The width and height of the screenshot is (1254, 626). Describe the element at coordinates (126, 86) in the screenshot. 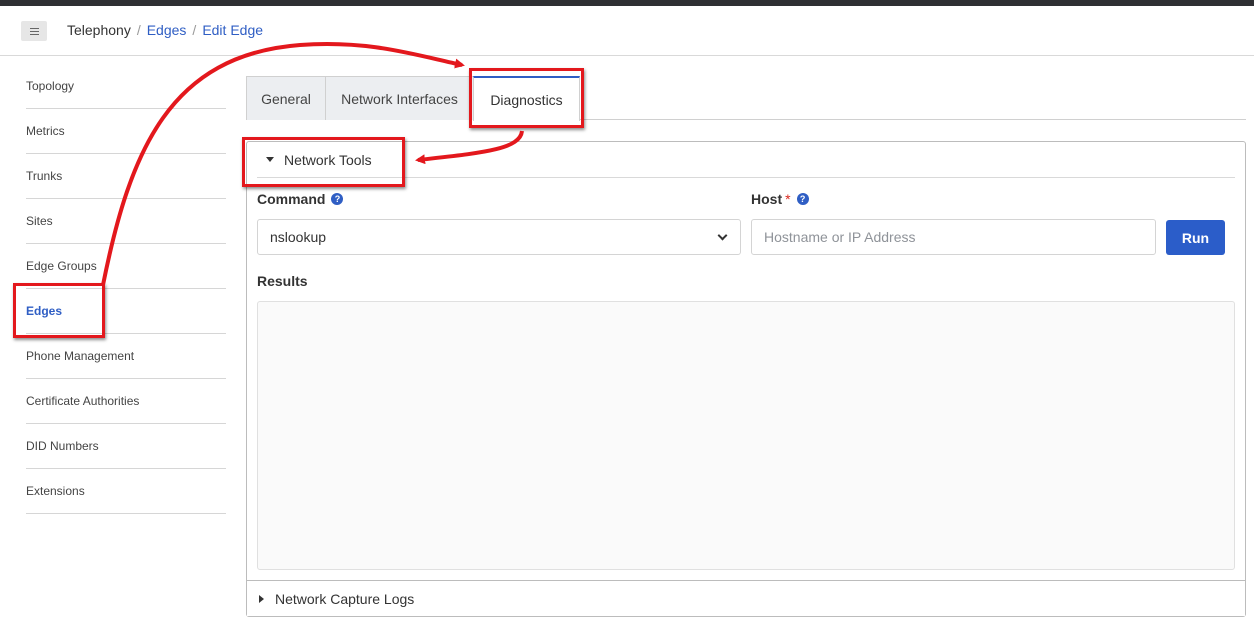

I see `sidebar-item-topology: Topology` at that location.